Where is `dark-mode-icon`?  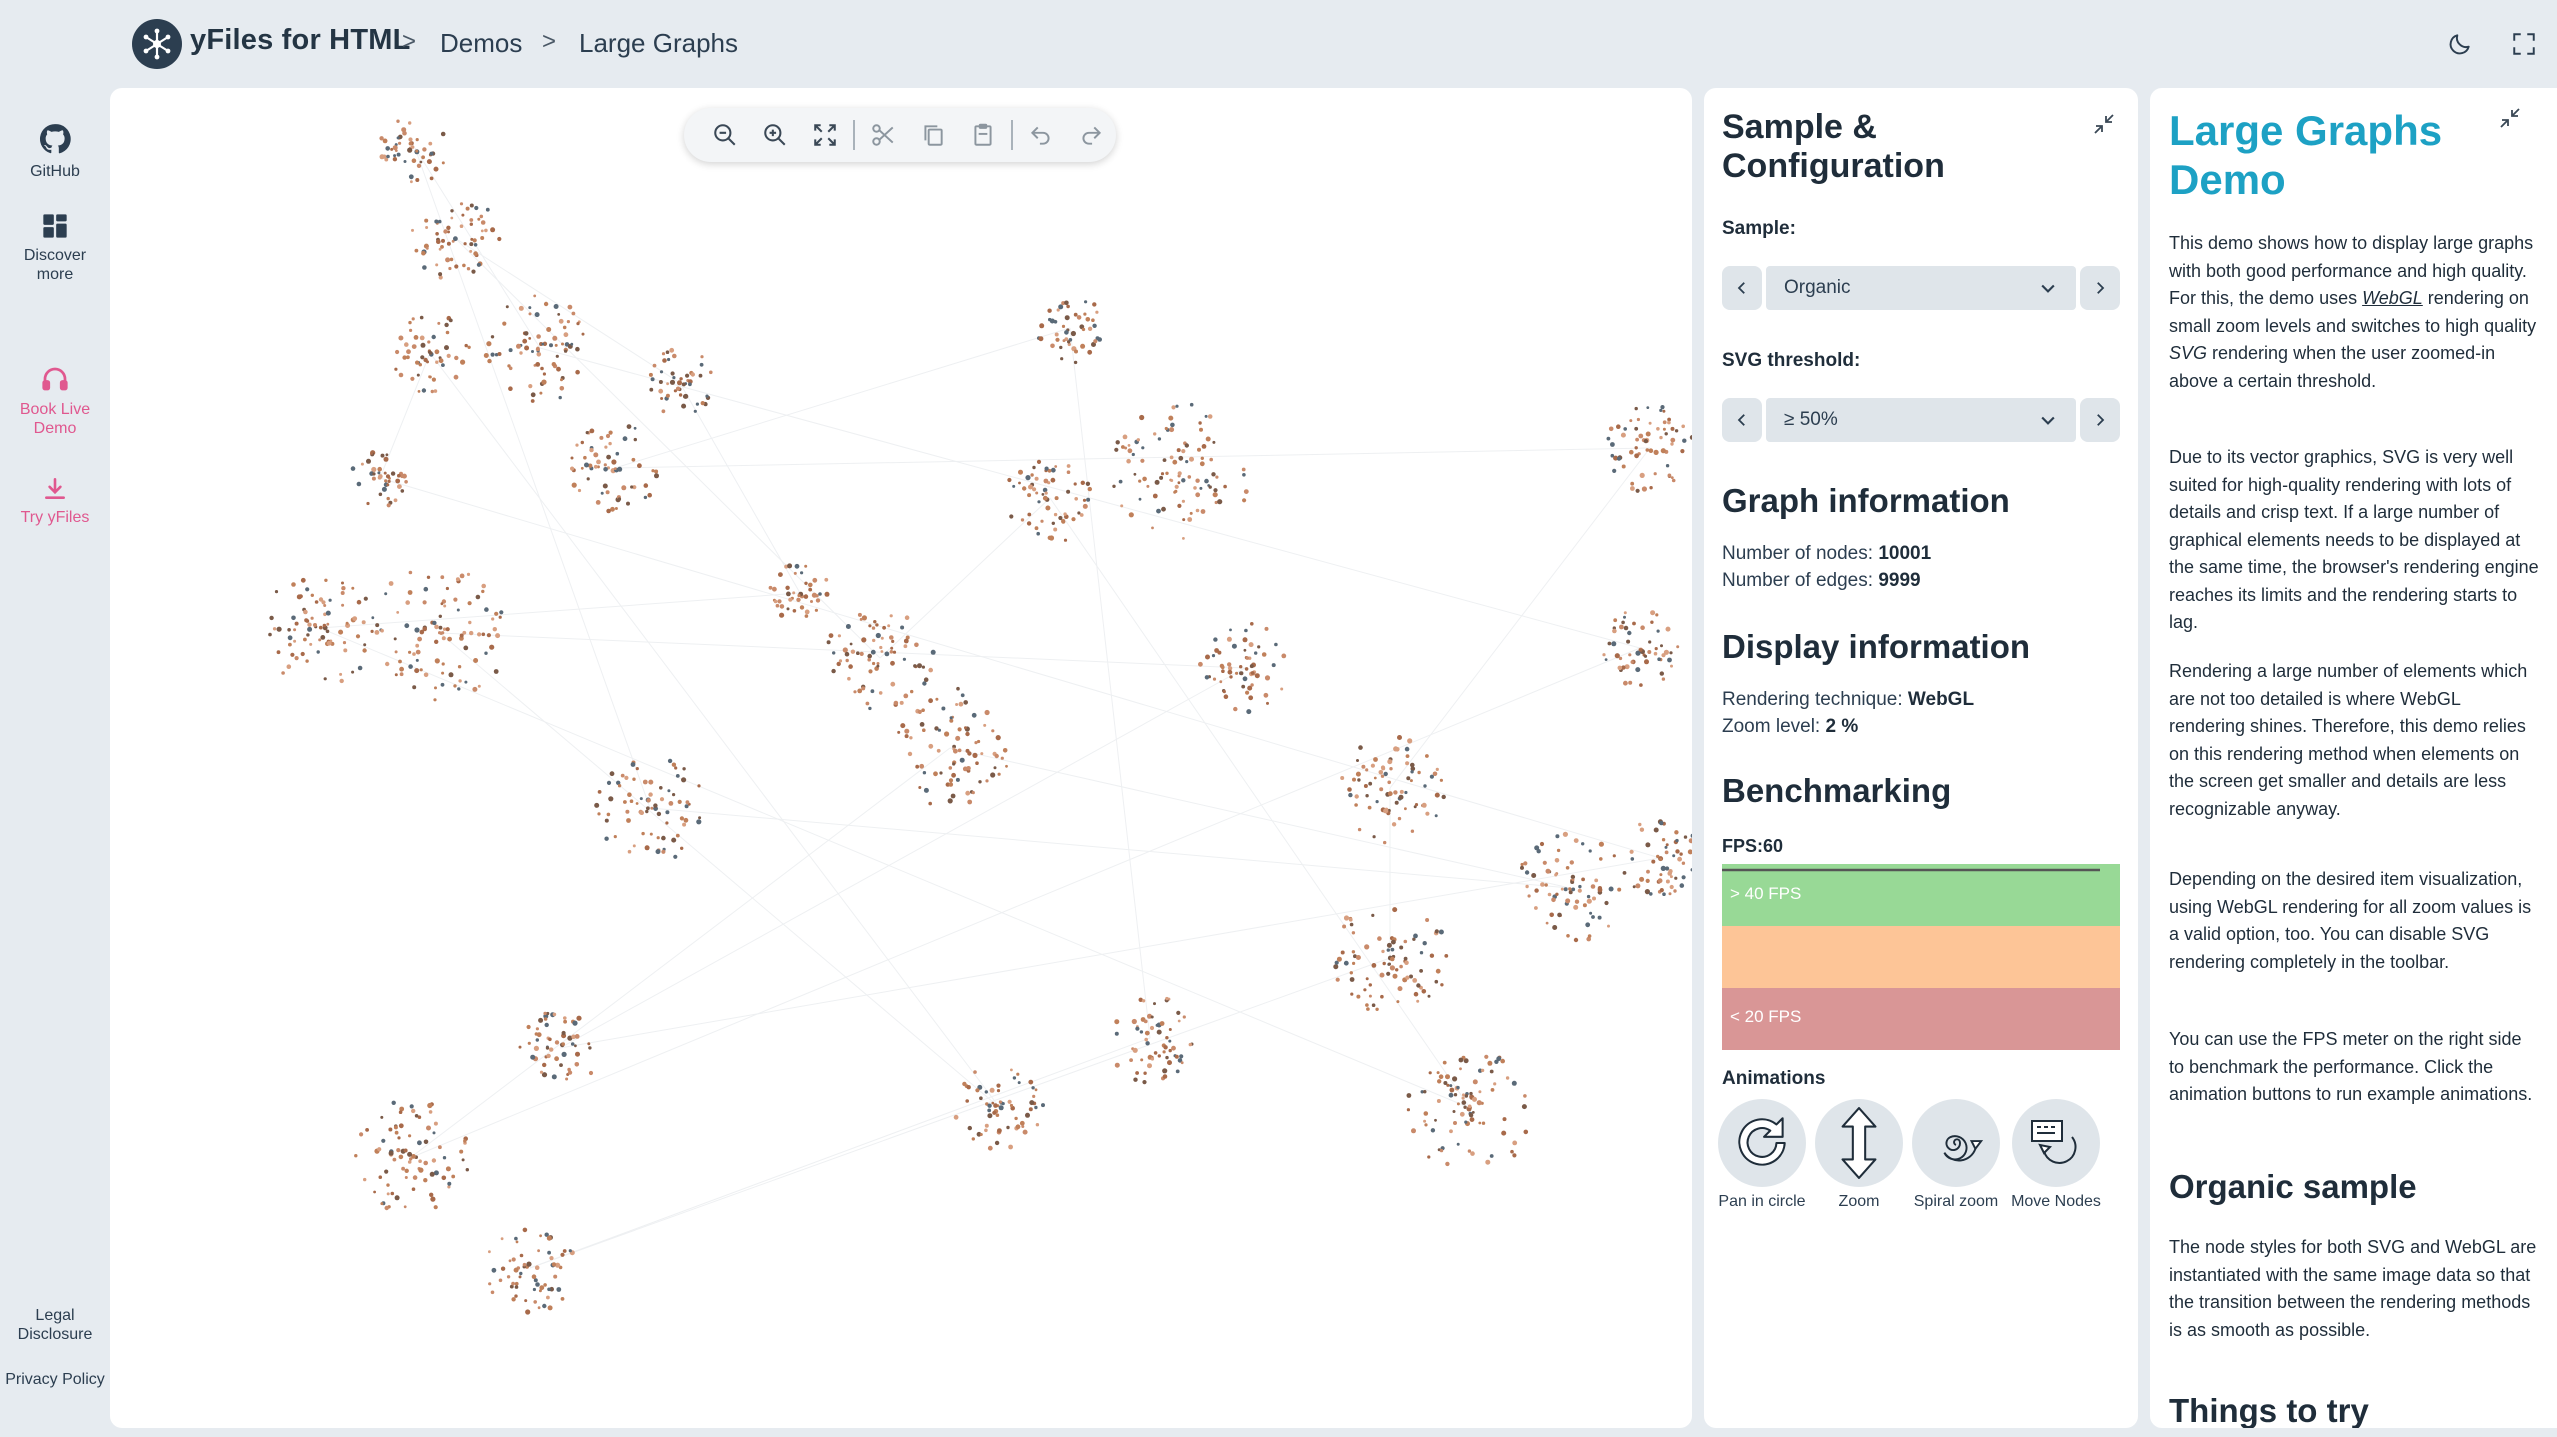
dark-mode-icon is located at coordinates (2460, 44).